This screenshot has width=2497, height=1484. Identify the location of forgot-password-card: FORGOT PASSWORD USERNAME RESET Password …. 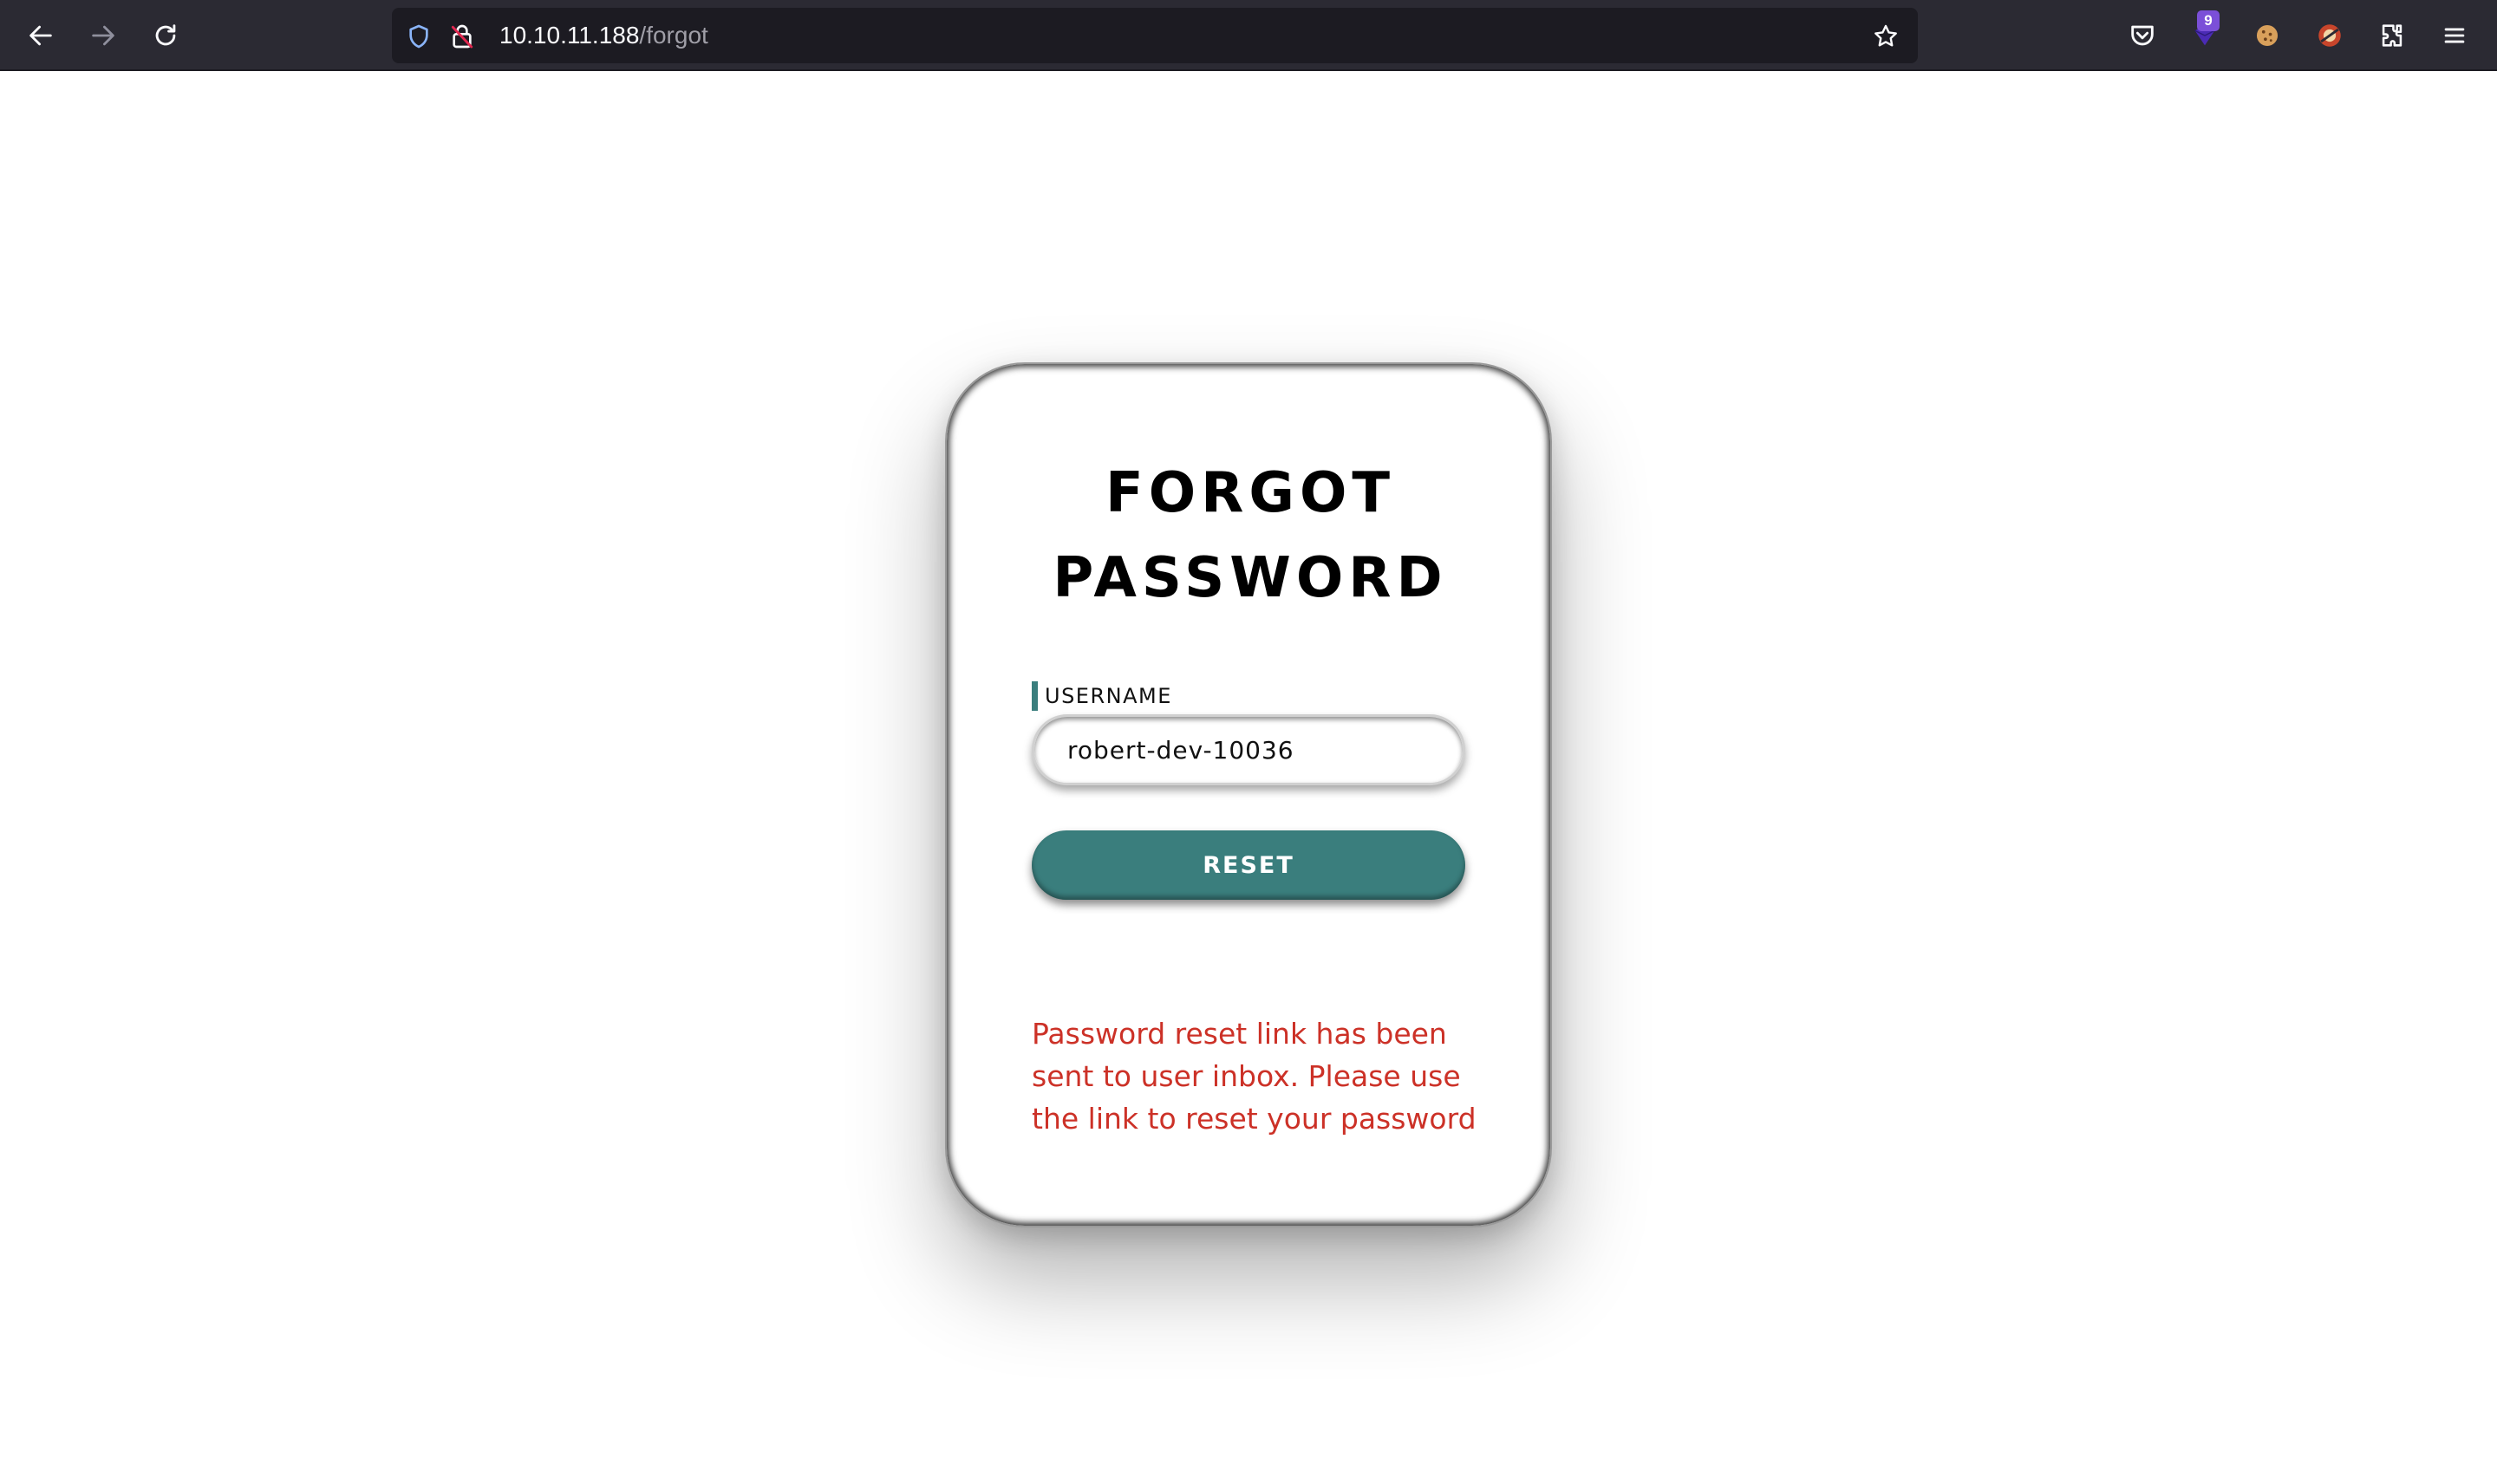
(1248, 794).